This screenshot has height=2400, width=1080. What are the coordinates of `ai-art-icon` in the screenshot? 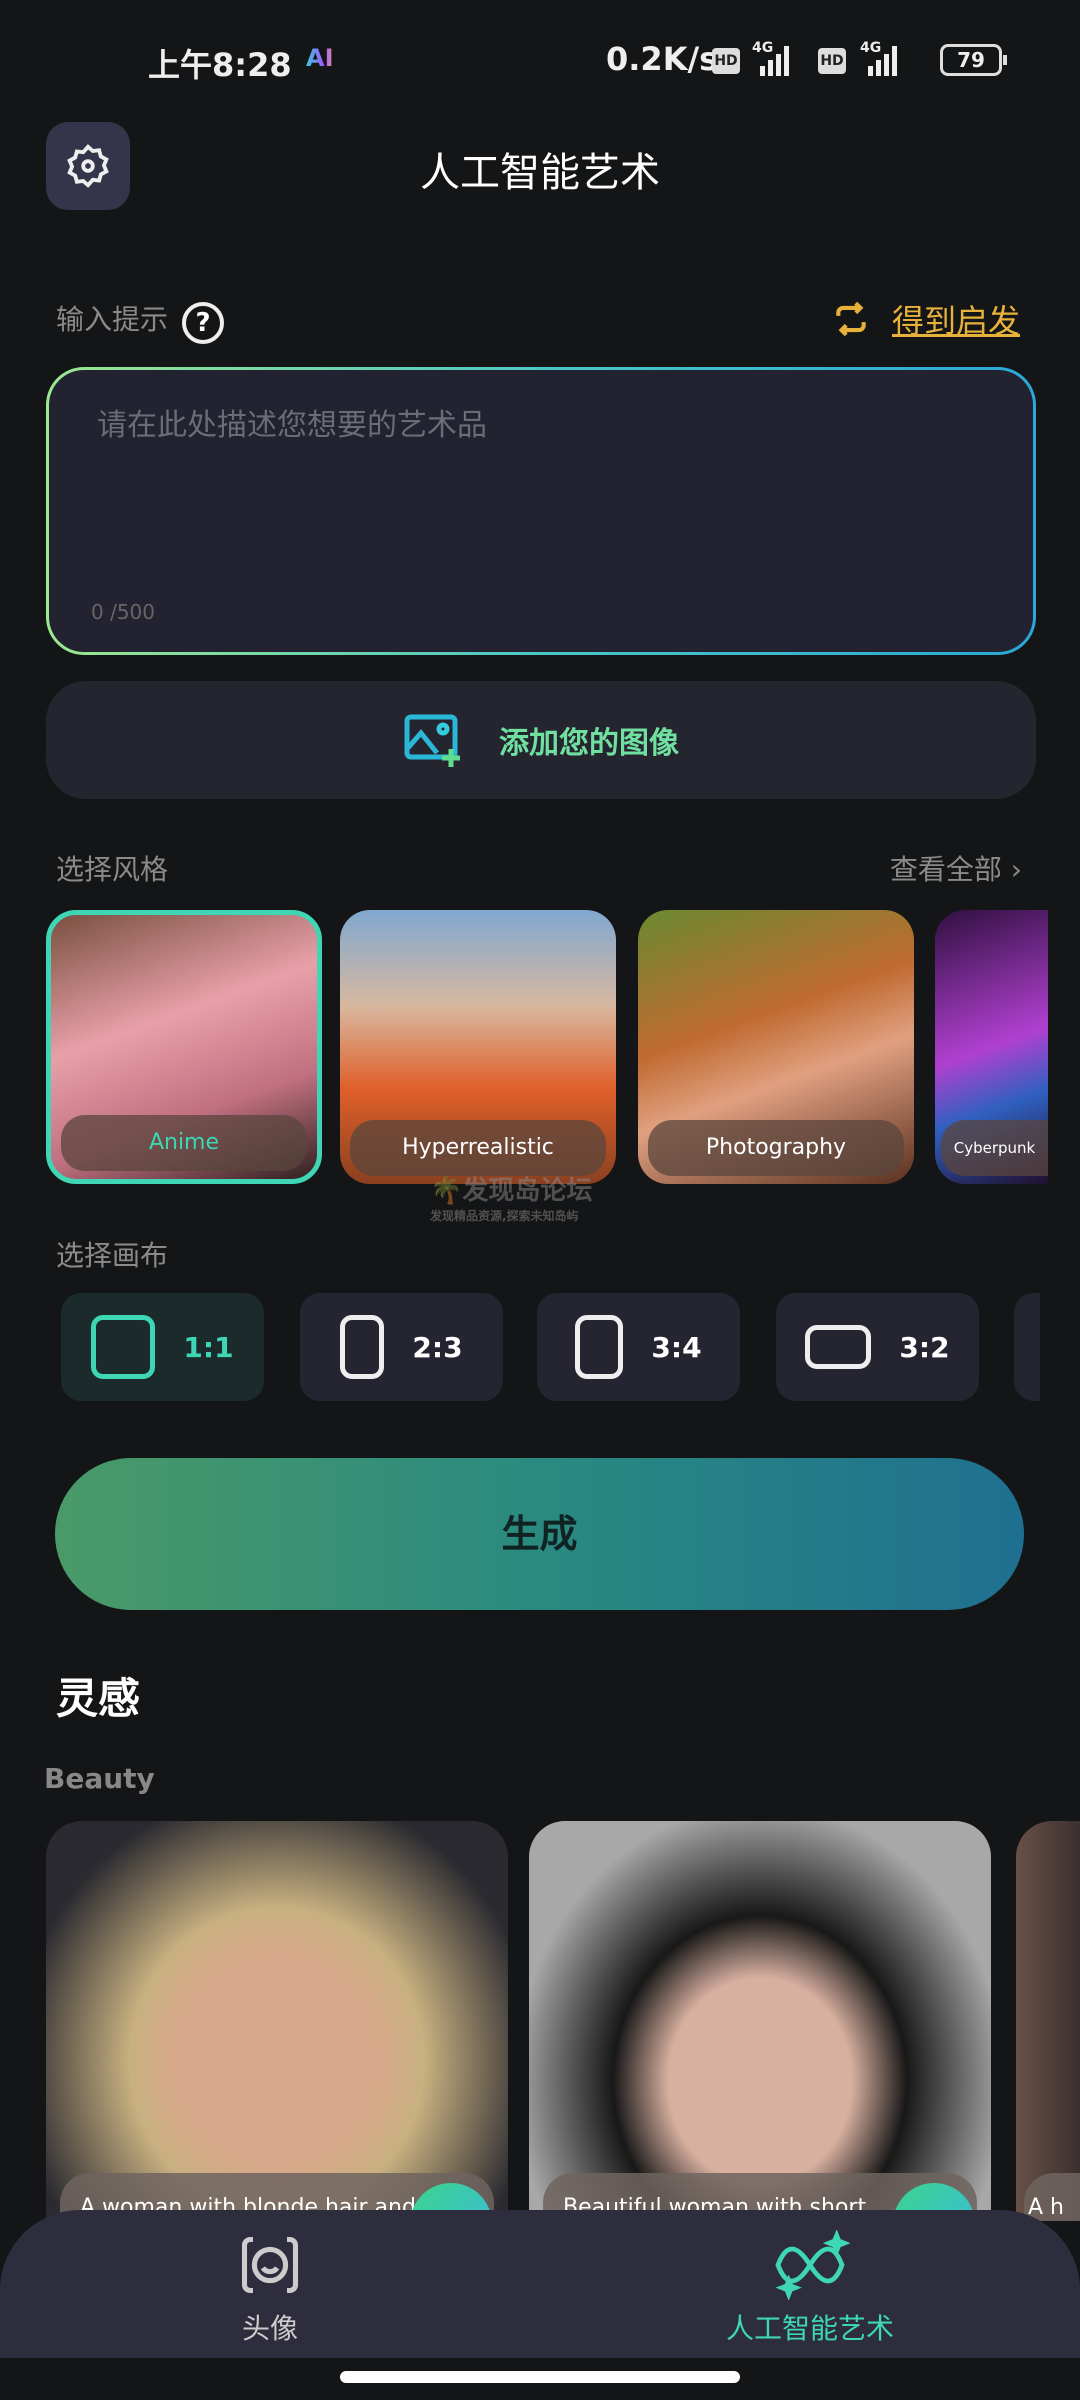 It's located at (813, 2265).